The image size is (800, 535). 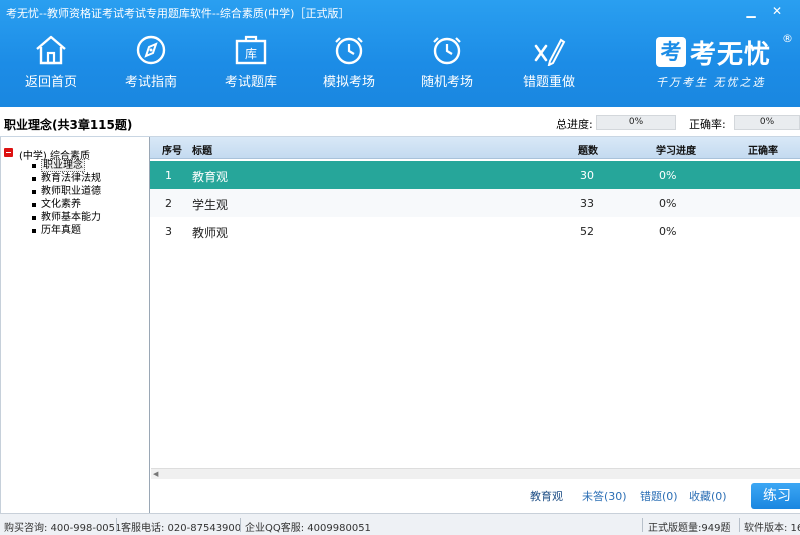 I want to click on action-bar: 教育观 未答(30) 错题(0) 收藏(0) 练习, so click(x=475, y=496).